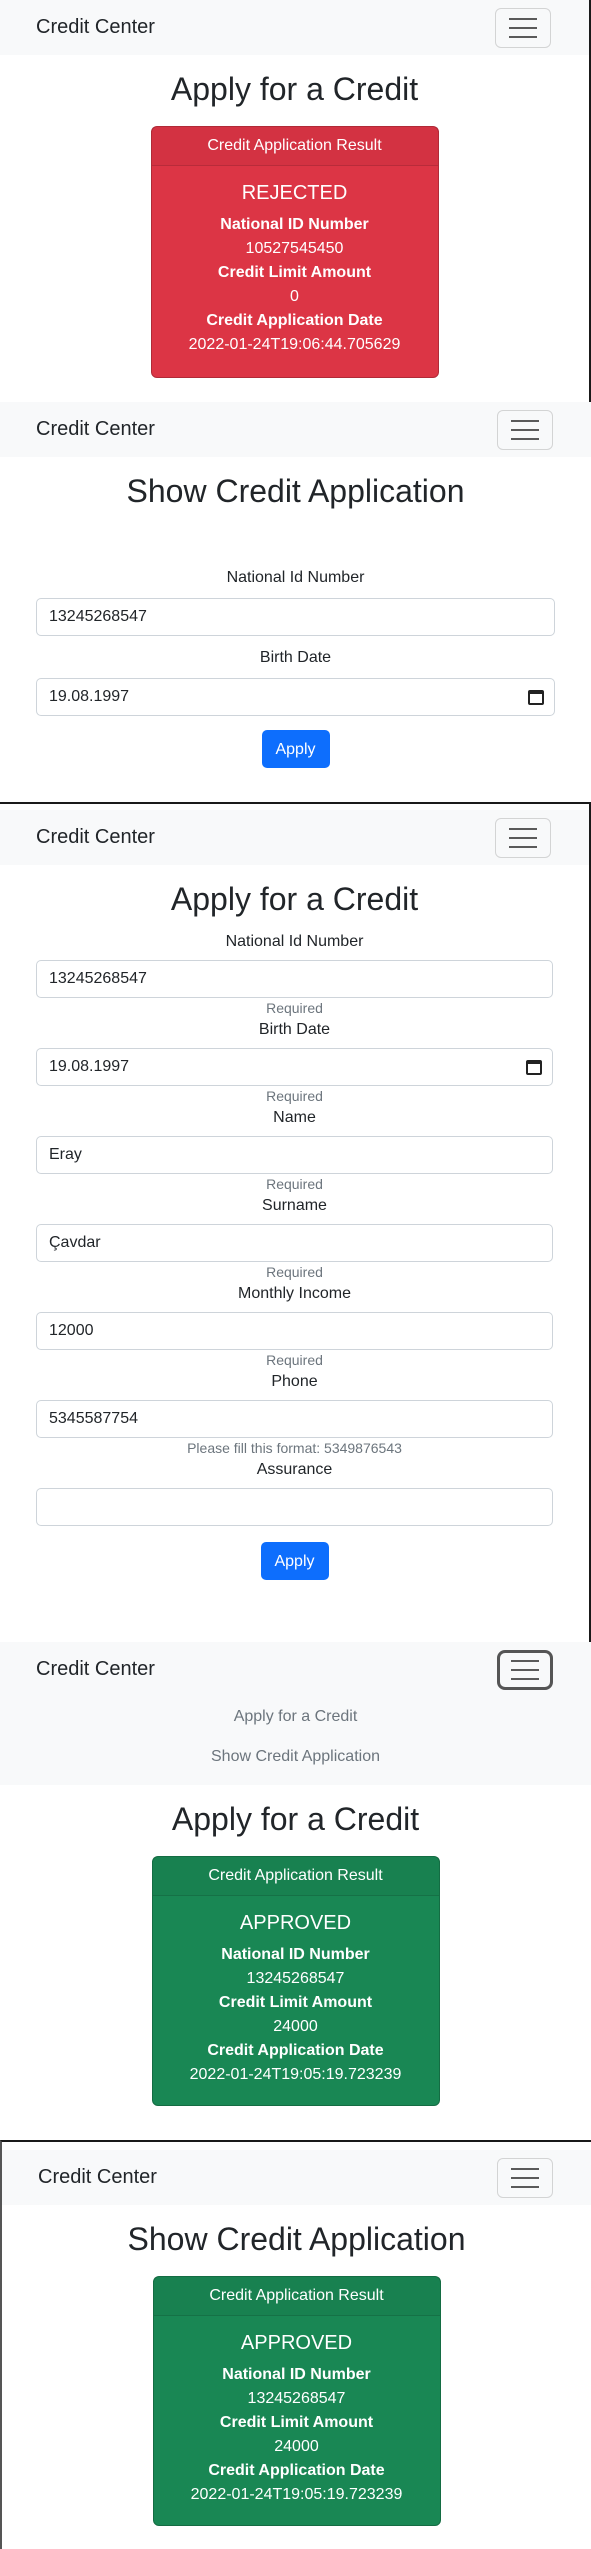  What do you see at coordinates (294, 1360) in the screenshot?
I see `monthly-income-hint: Required` at bounding box center [294, 1360].